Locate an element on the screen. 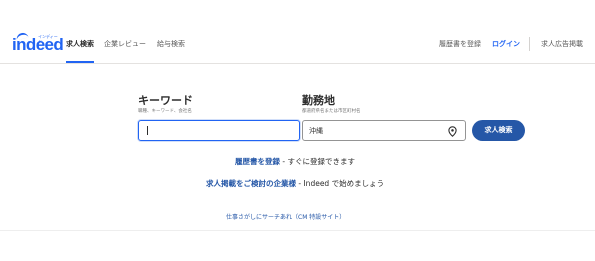 This screenshot has height=261, width=595. nav-company-reviews: 企業レビュー is located at coordinates (125, 44).